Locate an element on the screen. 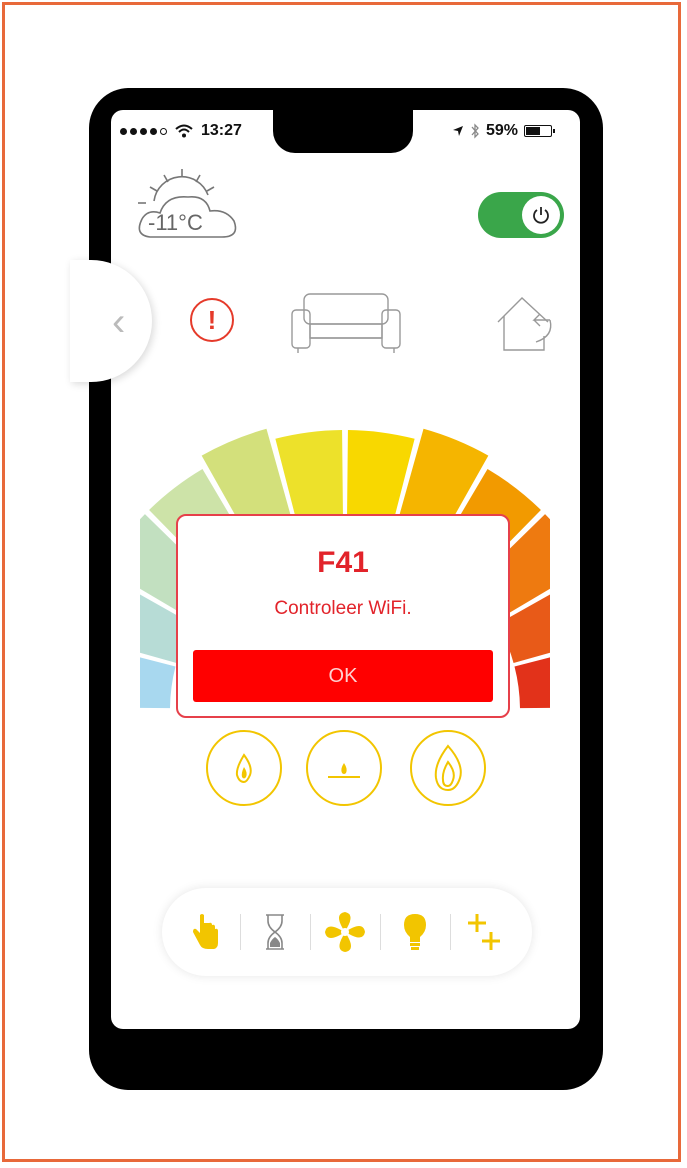  error-code: F41 is located at coordinates (343, 562).